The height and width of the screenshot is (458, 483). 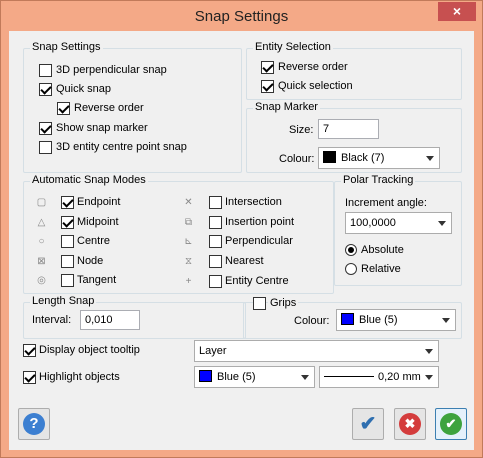 What do you see at coordinates (111, 70) in the screenshot?
I see `perpendicular-3d-label: 3D perpendicular snap` at bounding box center [111, 70].